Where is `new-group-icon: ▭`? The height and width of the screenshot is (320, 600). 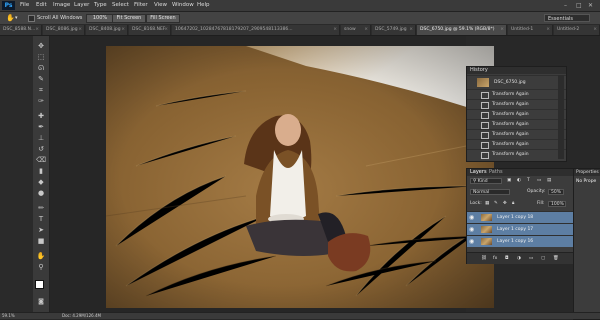 new-group-icon: ▭ is located at coordinates (531, 258).